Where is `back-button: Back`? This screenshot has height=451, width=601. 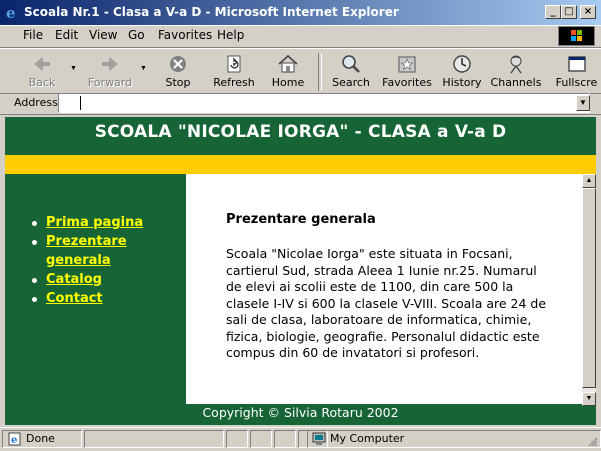 back-button: Back is located at coordinates (42, 72).